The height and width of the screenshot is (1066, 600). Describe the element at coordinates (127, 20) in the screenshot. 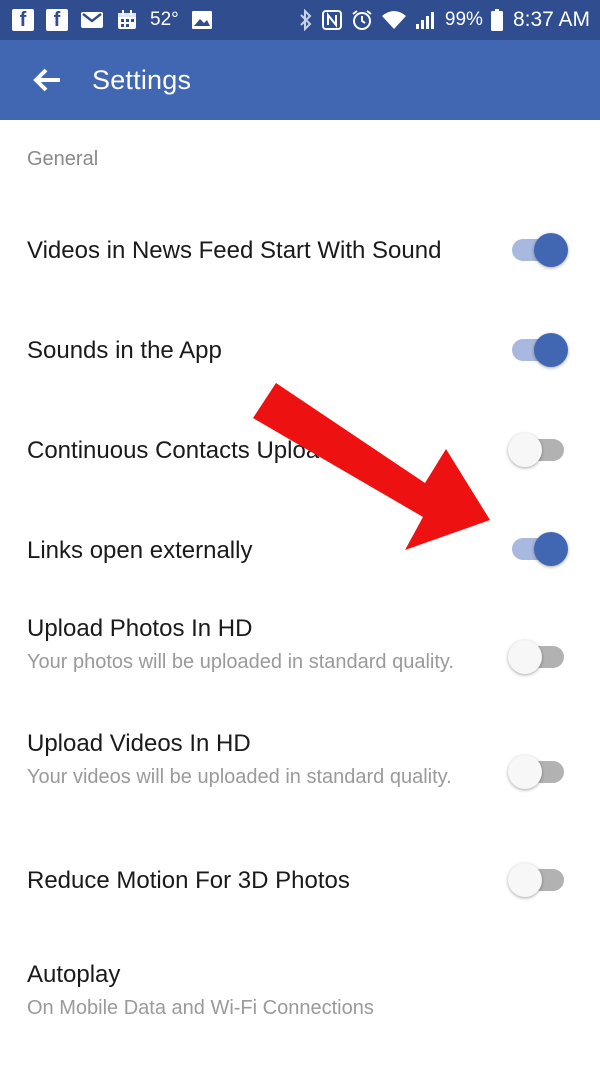

I see `calendar-icon` at that location.